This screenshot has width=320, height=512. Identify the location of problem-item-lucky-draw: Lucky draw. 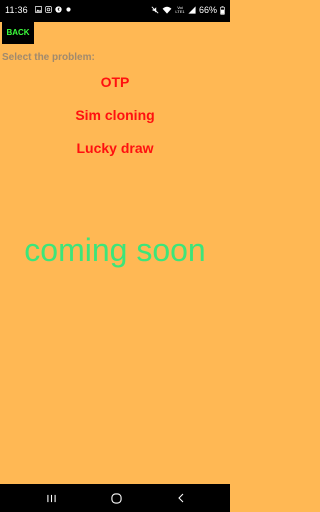
(115, 152).